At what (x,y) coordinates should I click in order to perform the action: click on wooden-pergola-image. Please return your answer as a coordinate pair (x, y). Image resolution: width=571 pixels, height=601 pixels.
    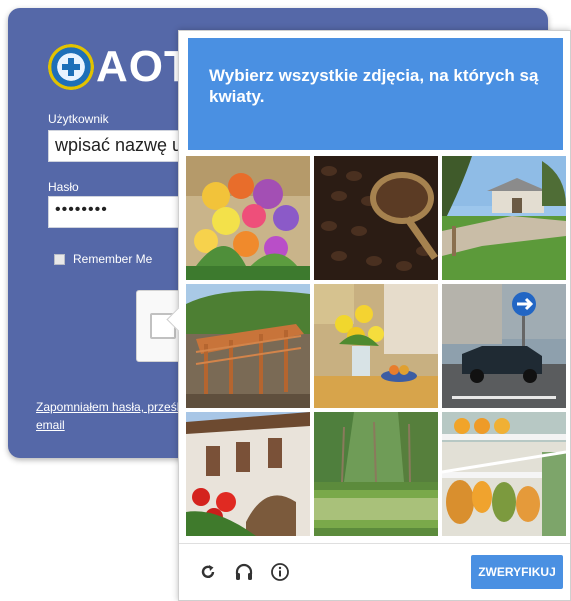
    Looking at the image, I should click on (248, 346).